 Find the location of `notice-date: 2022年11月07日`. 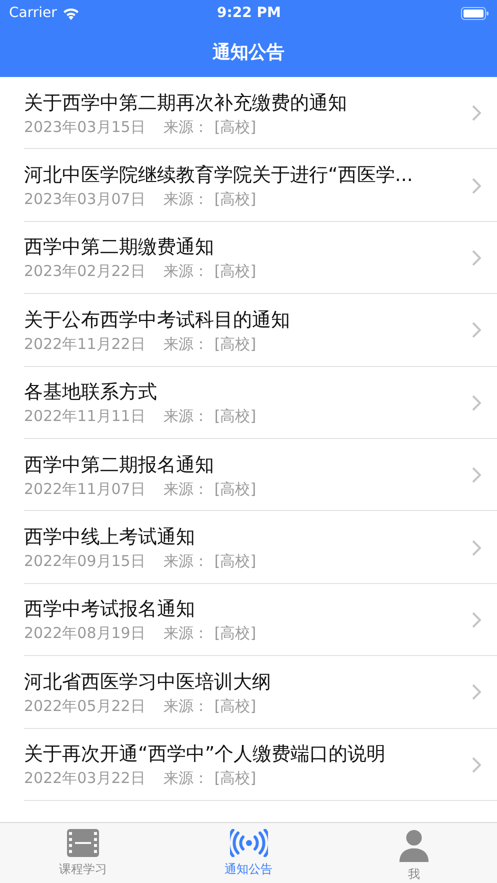

notice-date: 2022年11月07日 is located at coordinates (85, 489).